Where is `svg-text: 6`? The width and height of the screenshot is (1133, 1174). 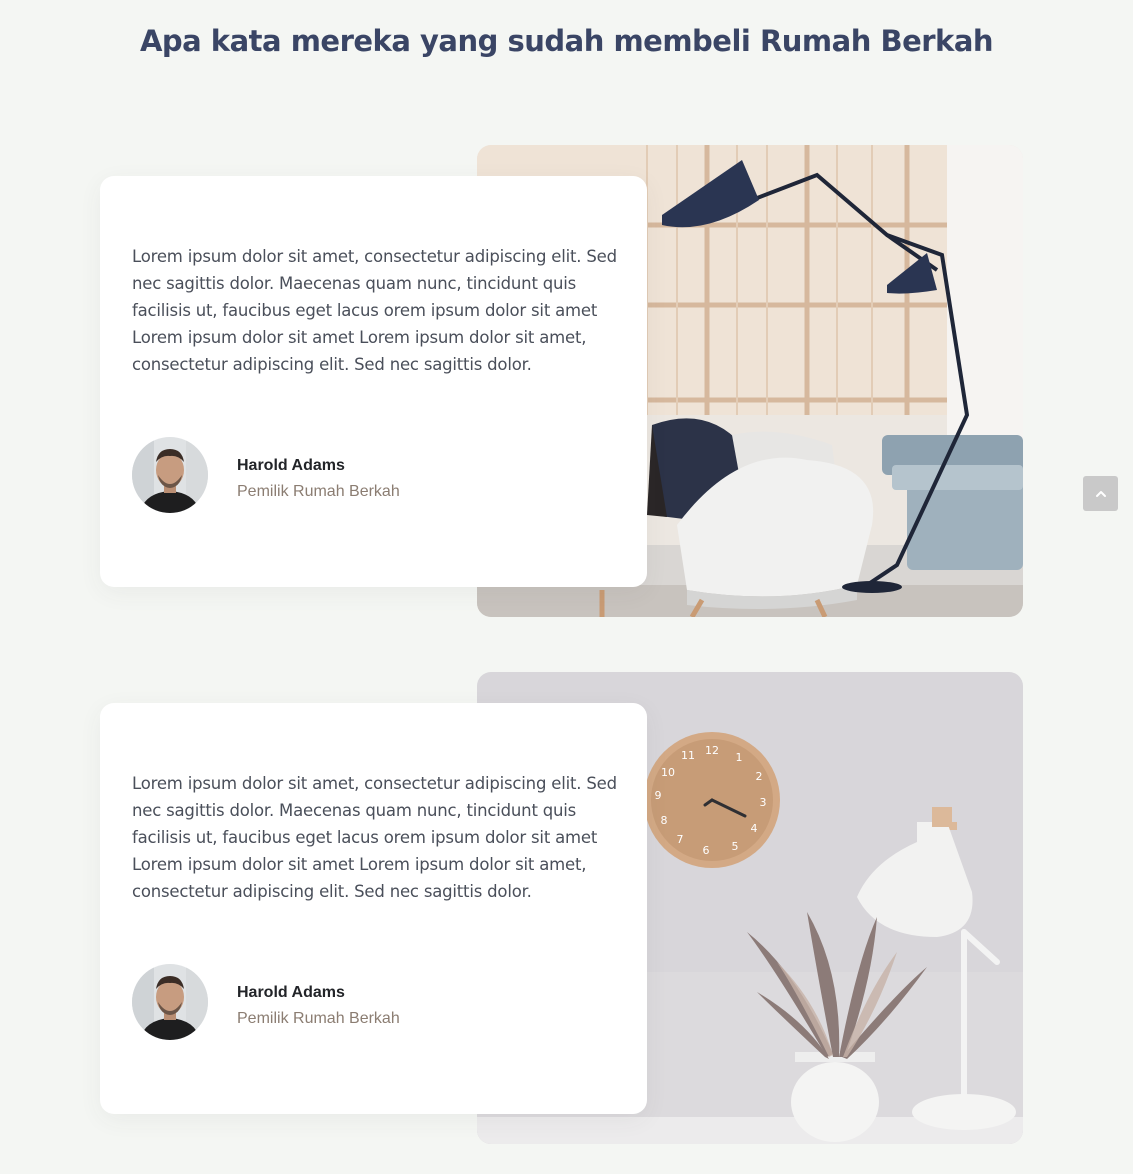 svg-text: 6 is located at coordinates (706, 850).